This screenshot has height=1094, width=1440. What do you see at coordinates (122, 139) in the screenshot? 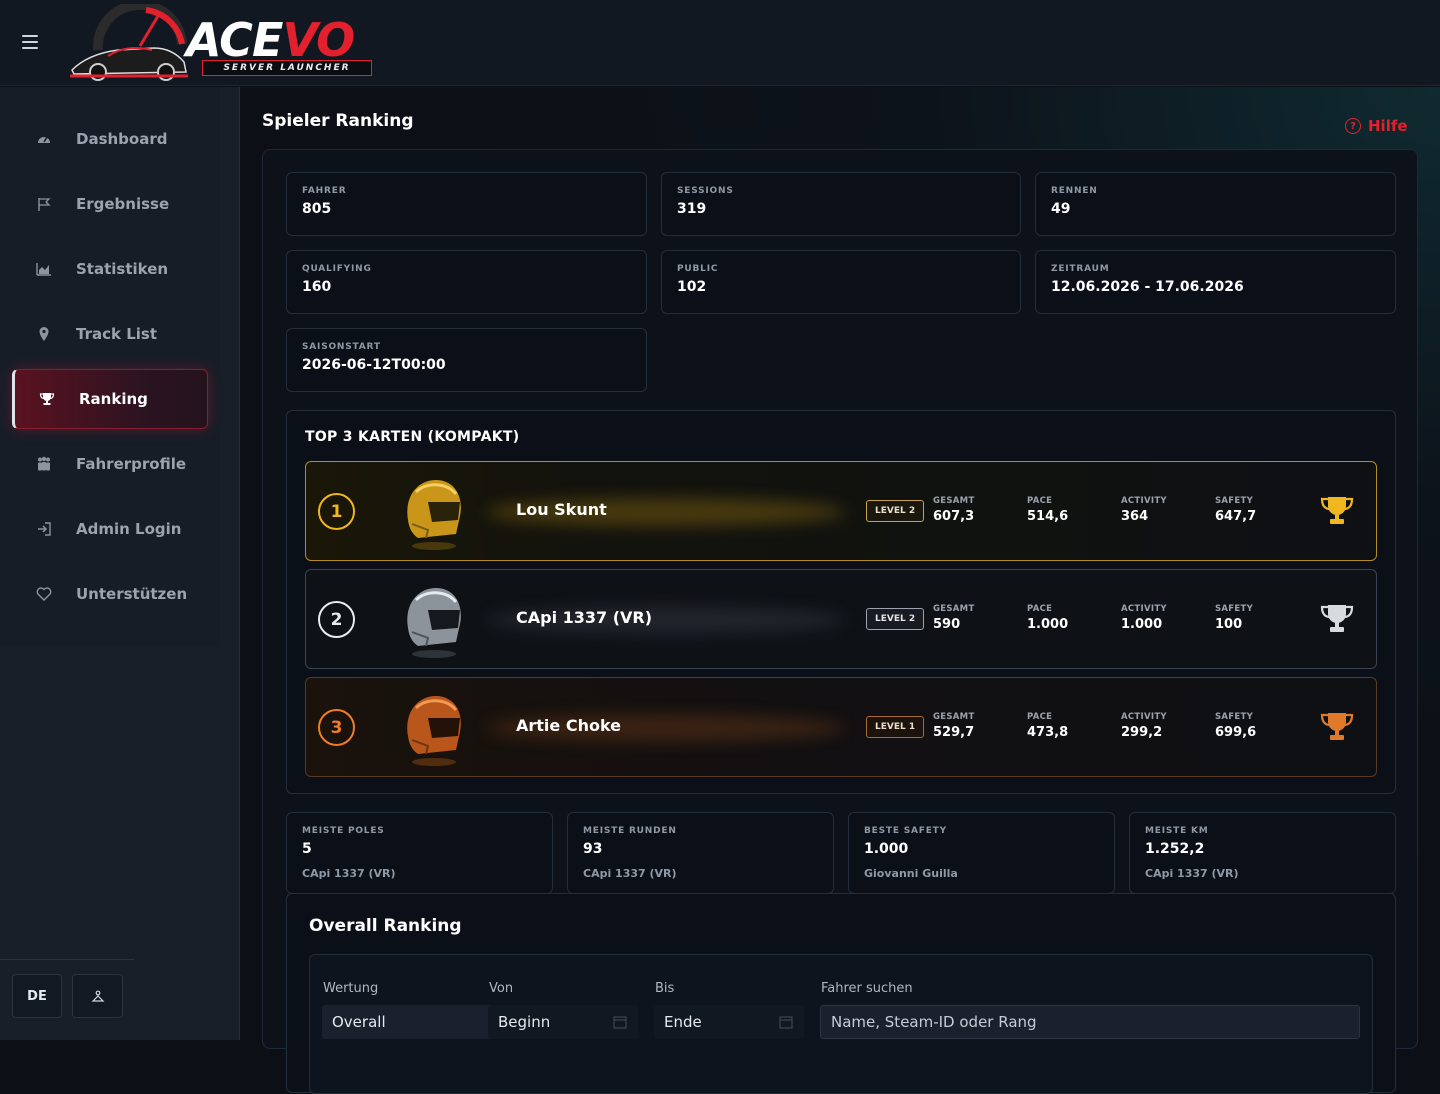
I see `sidebar-item-label: Dashboard` at bounding box center [122, 139].